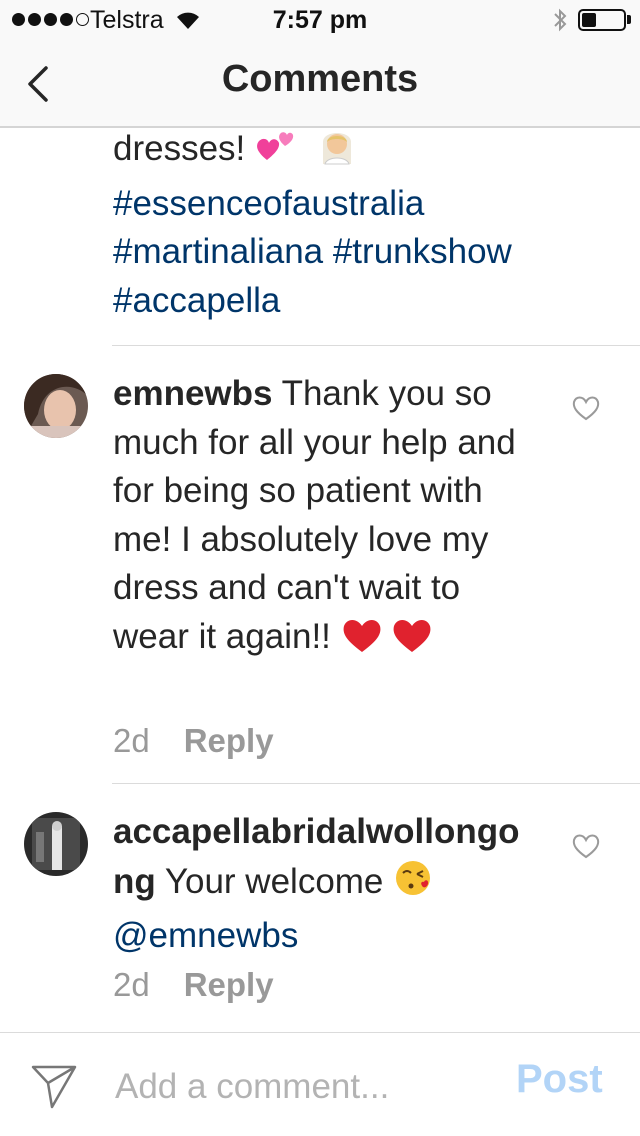 This screenshot has height=1136, width=640. What do you see at coordinates (54, 1088) in the screenshot?
I see `paper-plane-icon` at bounding box center [54, 1088].